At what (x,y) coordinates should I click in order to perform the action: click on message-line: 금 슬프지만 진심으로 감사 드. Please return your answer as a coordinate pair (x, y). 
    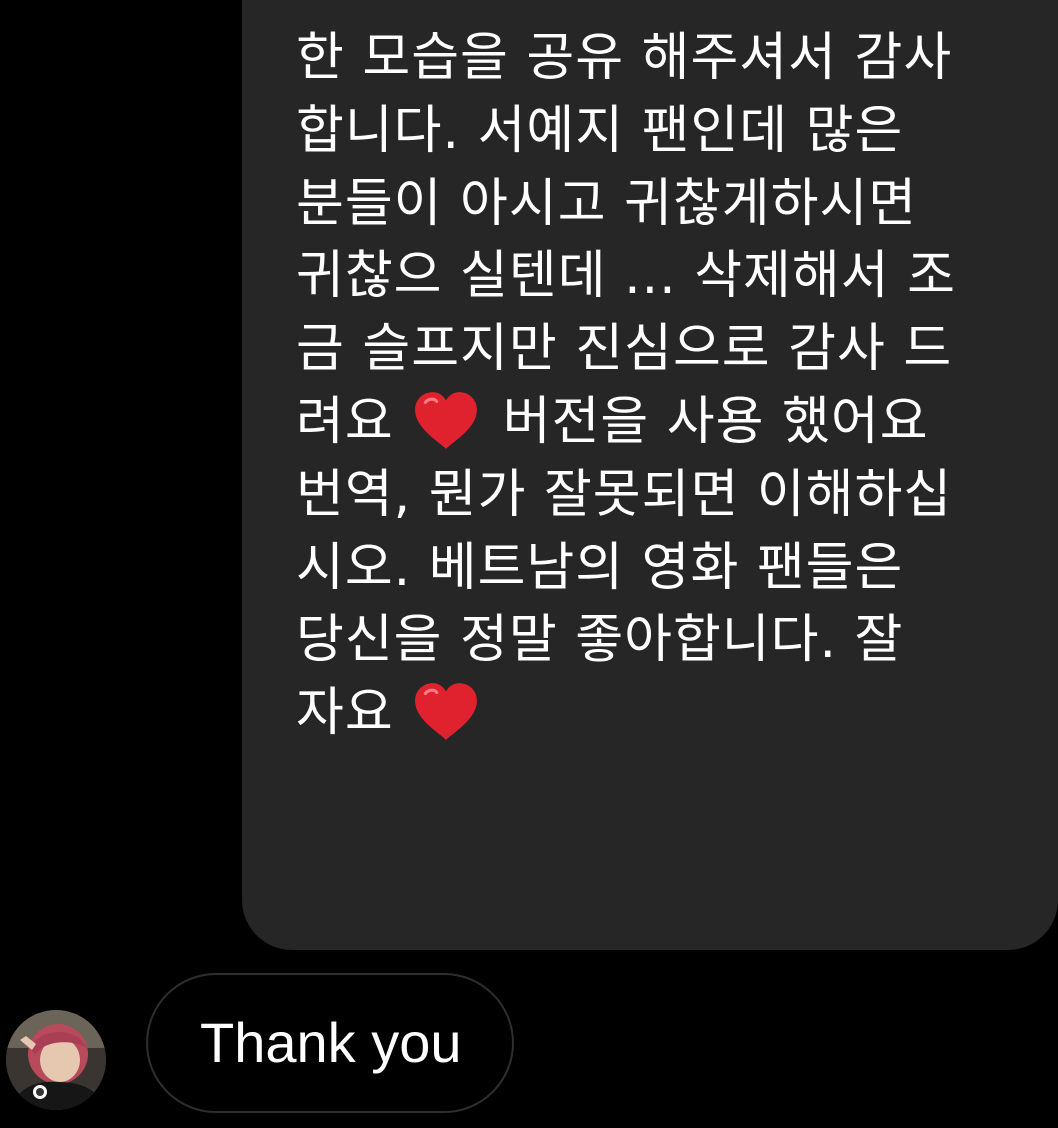
    Looking at the image, I should click on (624, 349).